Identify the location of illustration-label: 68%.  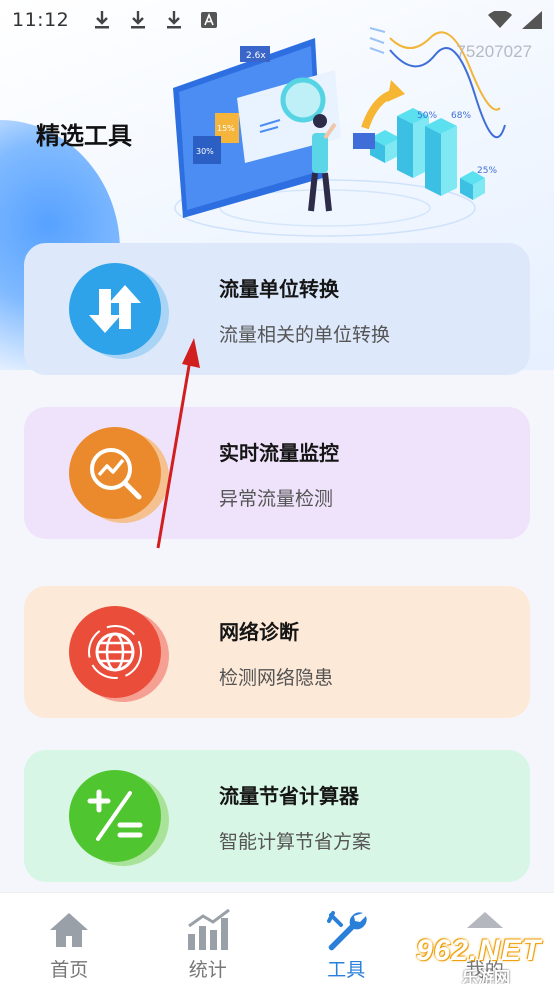
(461, 116).